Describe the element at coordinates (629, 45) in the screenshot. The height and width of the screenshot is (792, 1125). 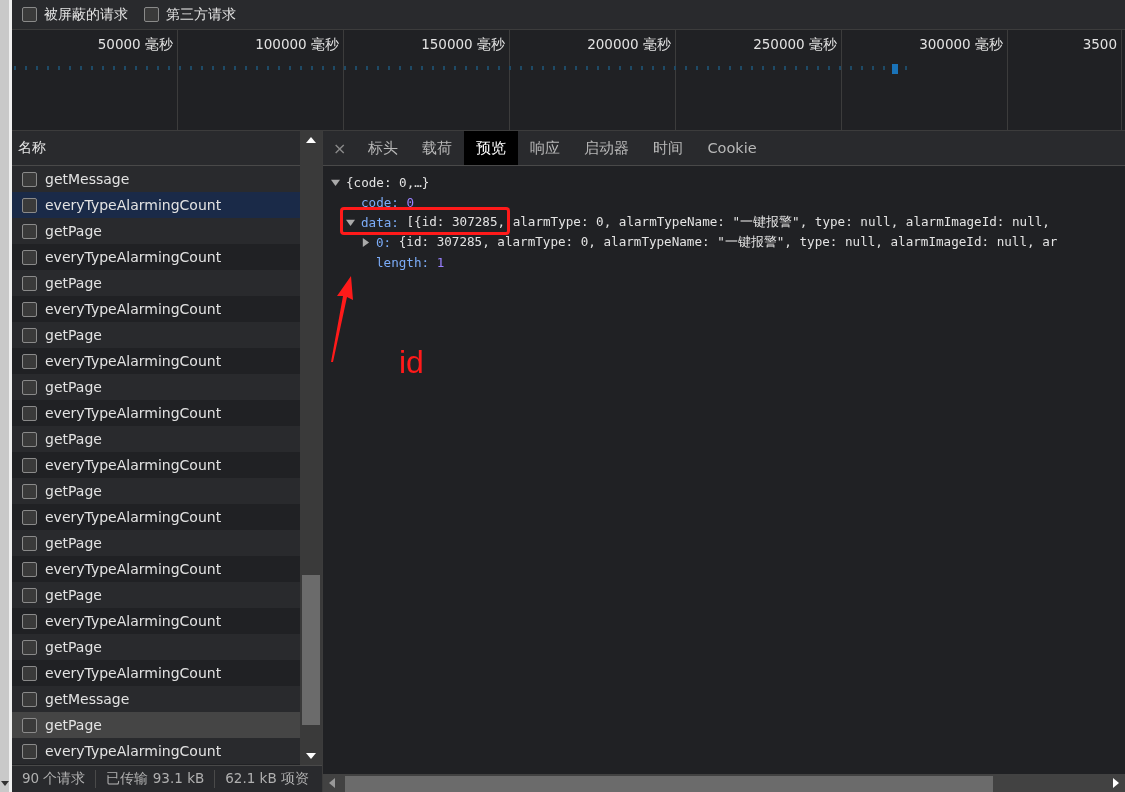
I see `time-label: 200000 毫秒` at that location.